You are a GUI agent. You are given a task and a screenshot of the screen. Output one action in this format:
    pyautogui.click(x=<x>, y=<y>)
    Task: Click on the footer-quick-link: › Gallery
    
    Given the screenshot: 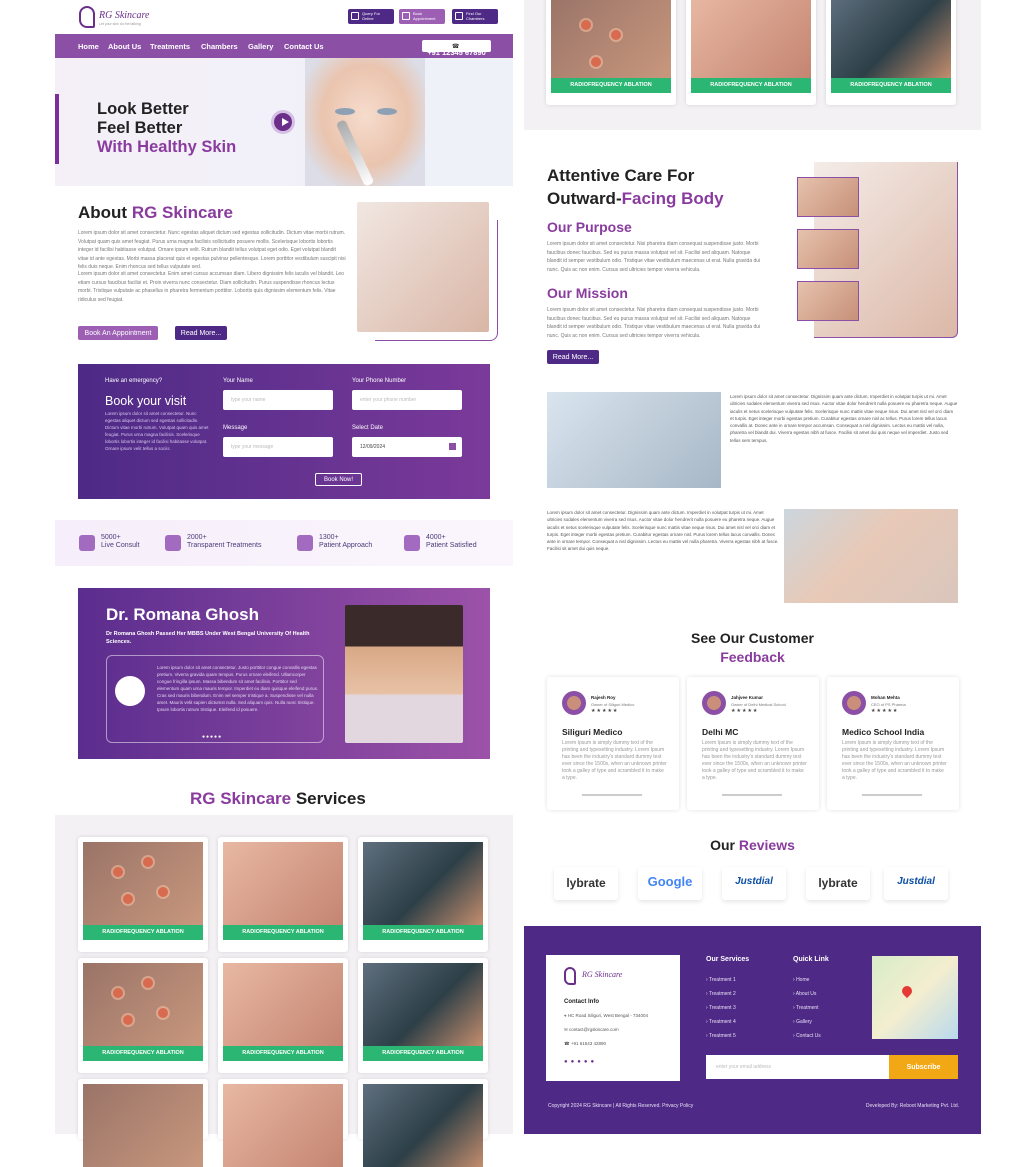 What is the action you would take?
    pyautogui.click(x=802, y=1022)
    